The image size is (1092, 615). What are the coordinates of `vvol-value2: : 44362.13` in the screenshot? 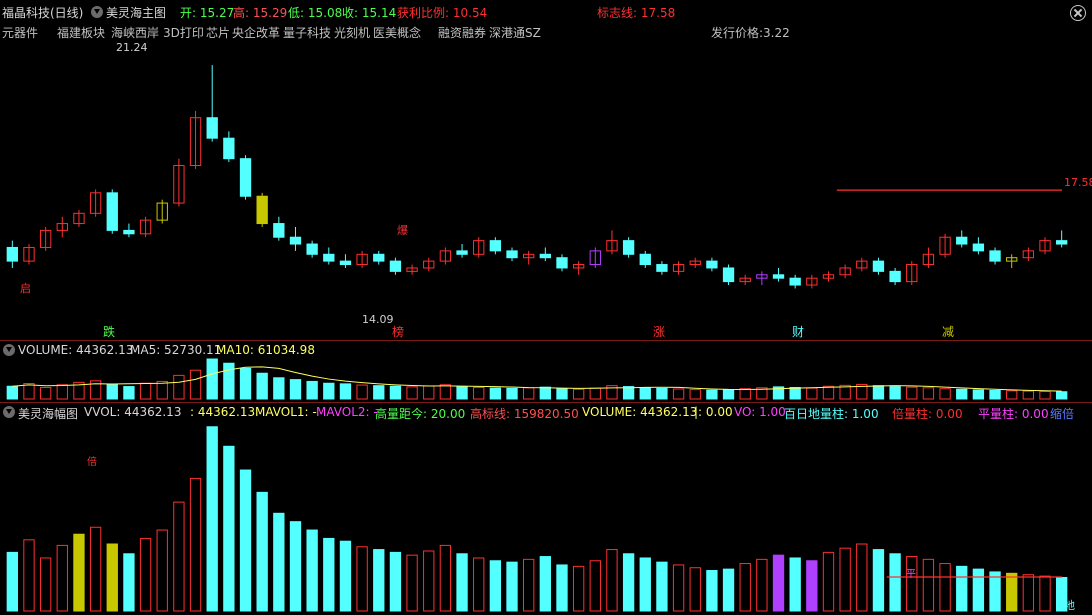 It's located at (223, 412).